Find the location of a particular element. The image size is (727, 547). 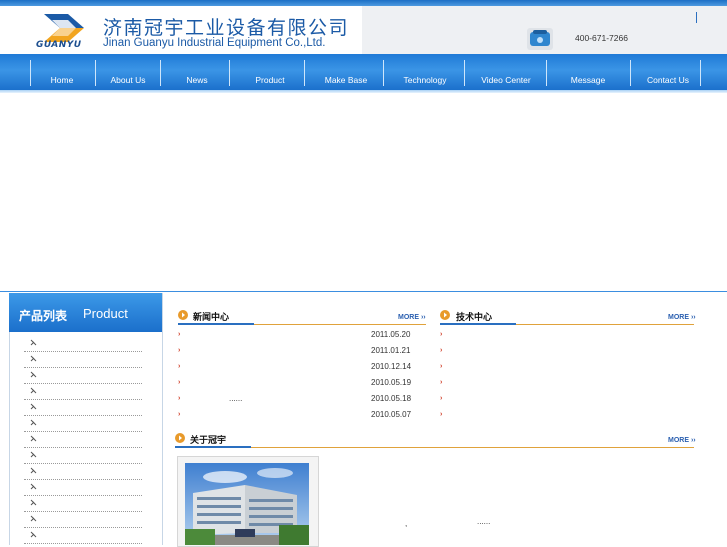

news-title-underline is located at coordinates (216, 324).